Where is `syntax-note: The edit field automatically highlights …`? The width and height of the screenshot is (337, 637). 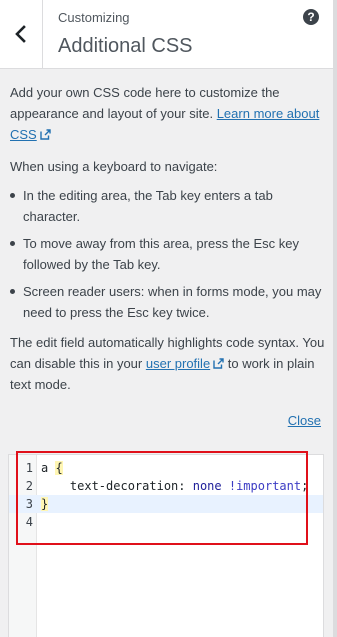
syntax-note: The edit field automatically highlights … is located at coordinates (167, 363).